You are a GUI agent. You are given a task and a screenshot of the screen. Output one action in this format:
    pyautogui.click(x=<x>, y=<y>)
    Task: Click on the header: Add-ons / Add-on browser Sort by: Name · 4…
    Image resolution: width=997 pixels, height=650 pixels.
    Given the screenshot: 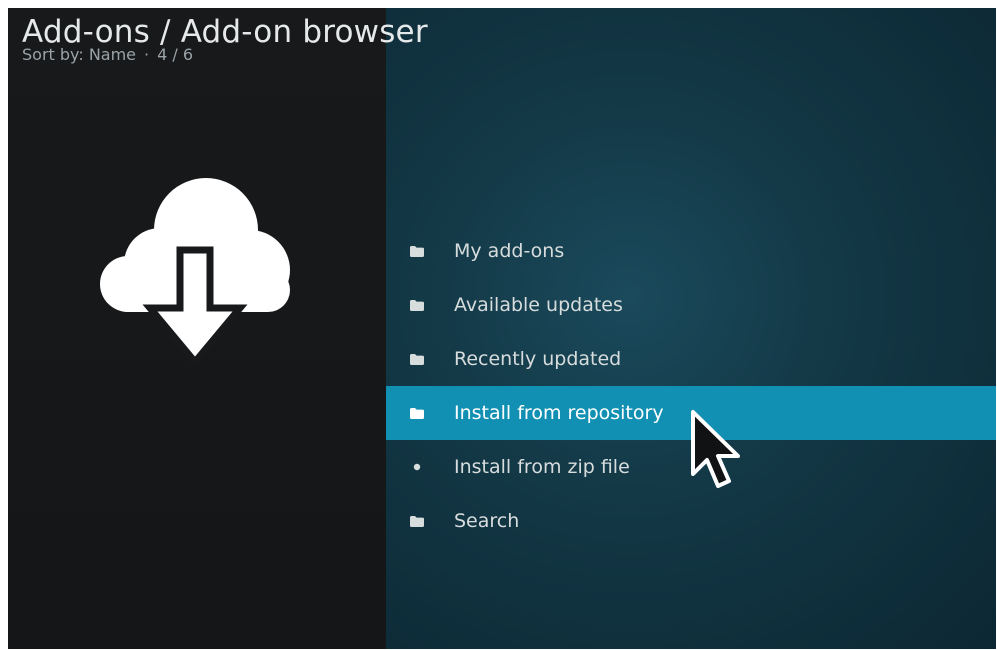 What is the action you would take?
    pyautogui.click(x=225, y=39)
    